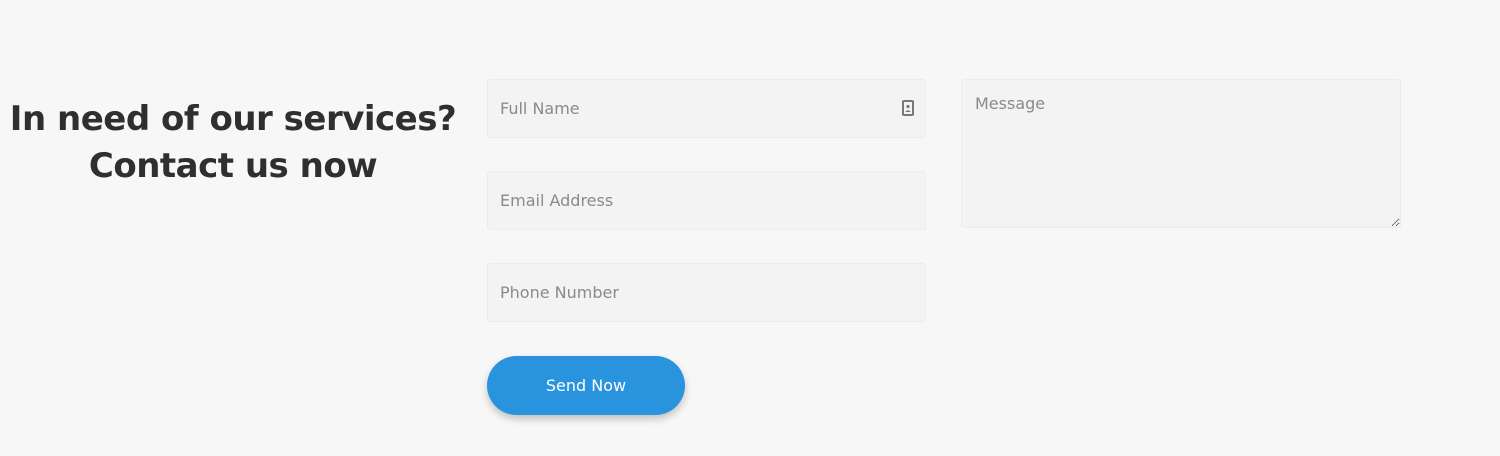 This screenshot has height=456, width=1500. I want to click on contact-card-icon, so click(908, 108).